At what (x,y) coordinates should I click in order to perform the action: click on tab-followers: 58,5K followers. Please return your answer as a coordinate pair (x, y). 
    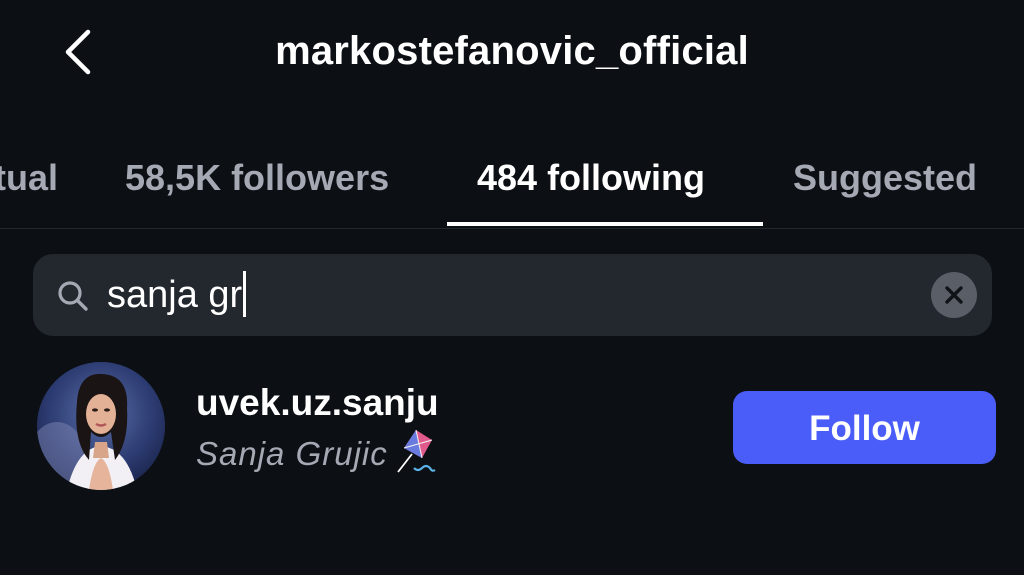
    Looking at the image, I should click on (257, 178).